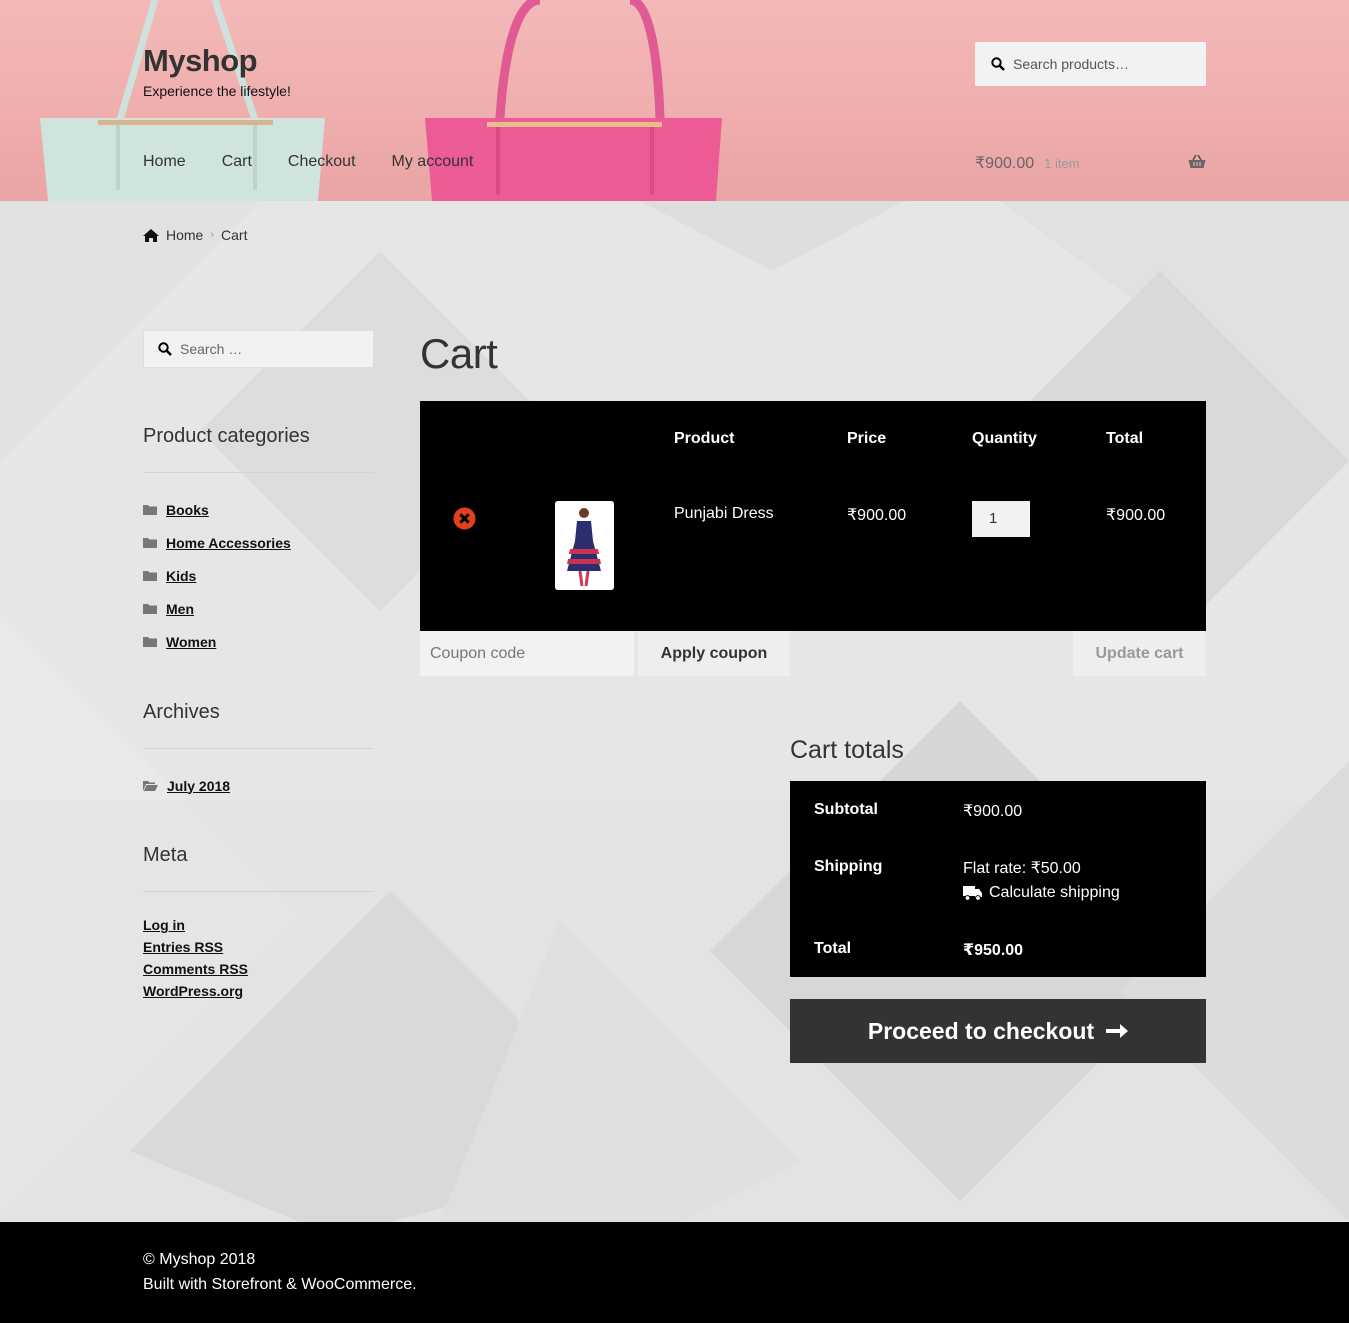  Describe the element at coordinates (1004, 438) in the screenshot. I see `column-header-quantity: Quantity` at that location.